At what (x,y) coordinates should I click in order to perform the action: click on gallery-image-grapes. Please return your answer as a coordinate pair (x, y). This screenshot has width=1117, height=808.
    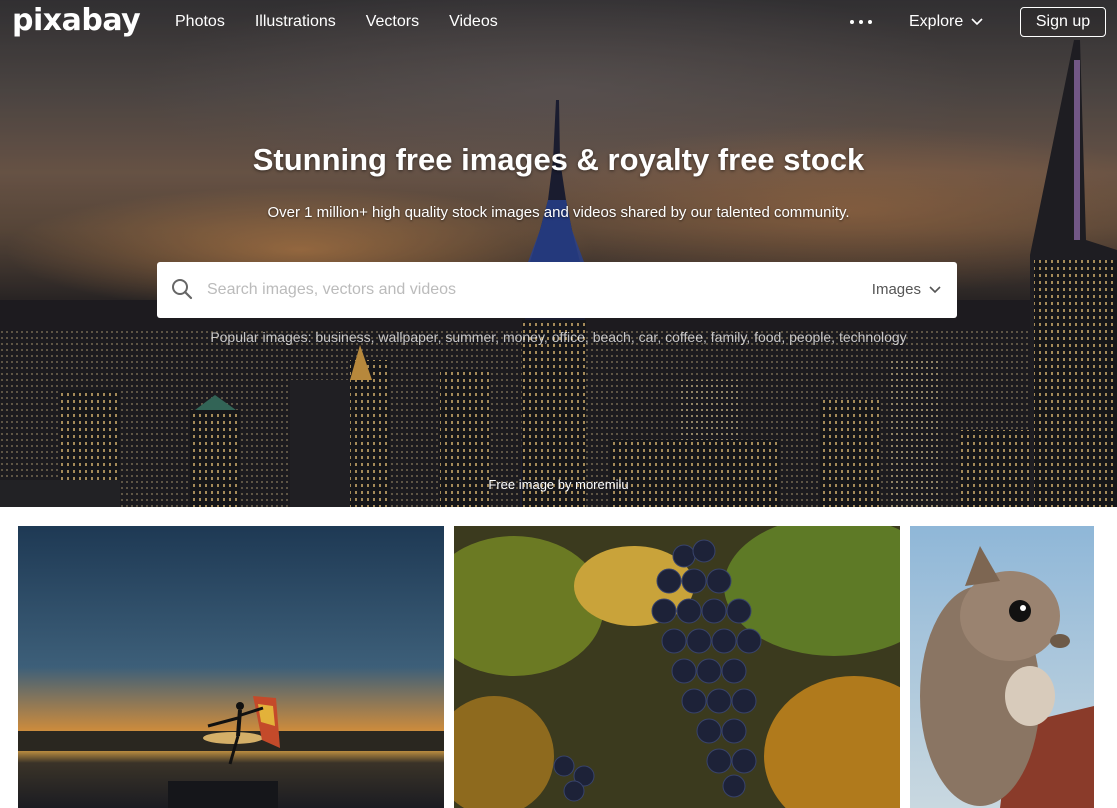
    Looking at the image, I should click on (677, 667).